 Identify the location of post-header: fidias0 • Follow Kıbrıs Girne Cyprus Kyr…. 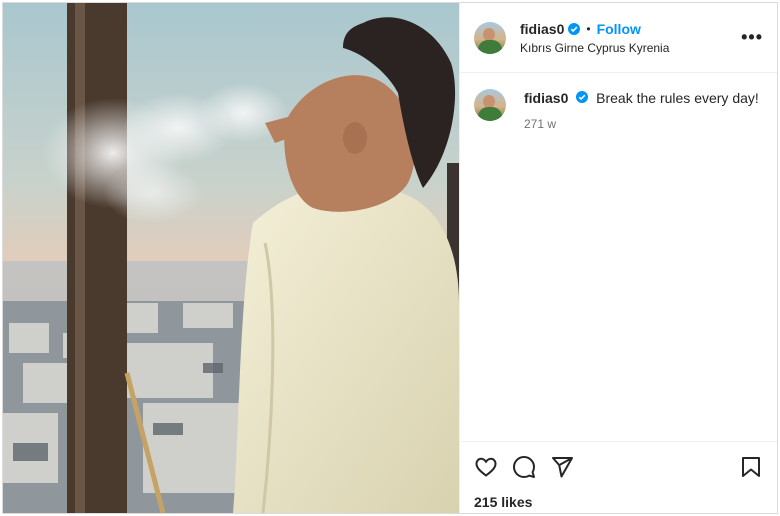
(618, 38).